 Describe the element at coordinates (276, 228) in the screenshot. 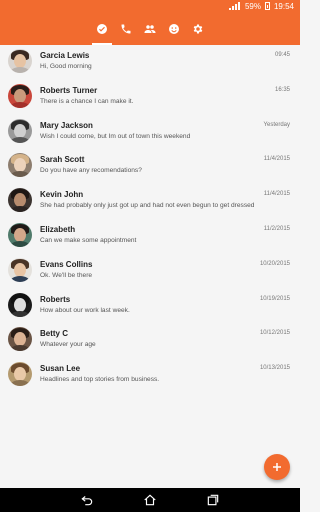

I see `message-time: 11/2/2015` at that location.